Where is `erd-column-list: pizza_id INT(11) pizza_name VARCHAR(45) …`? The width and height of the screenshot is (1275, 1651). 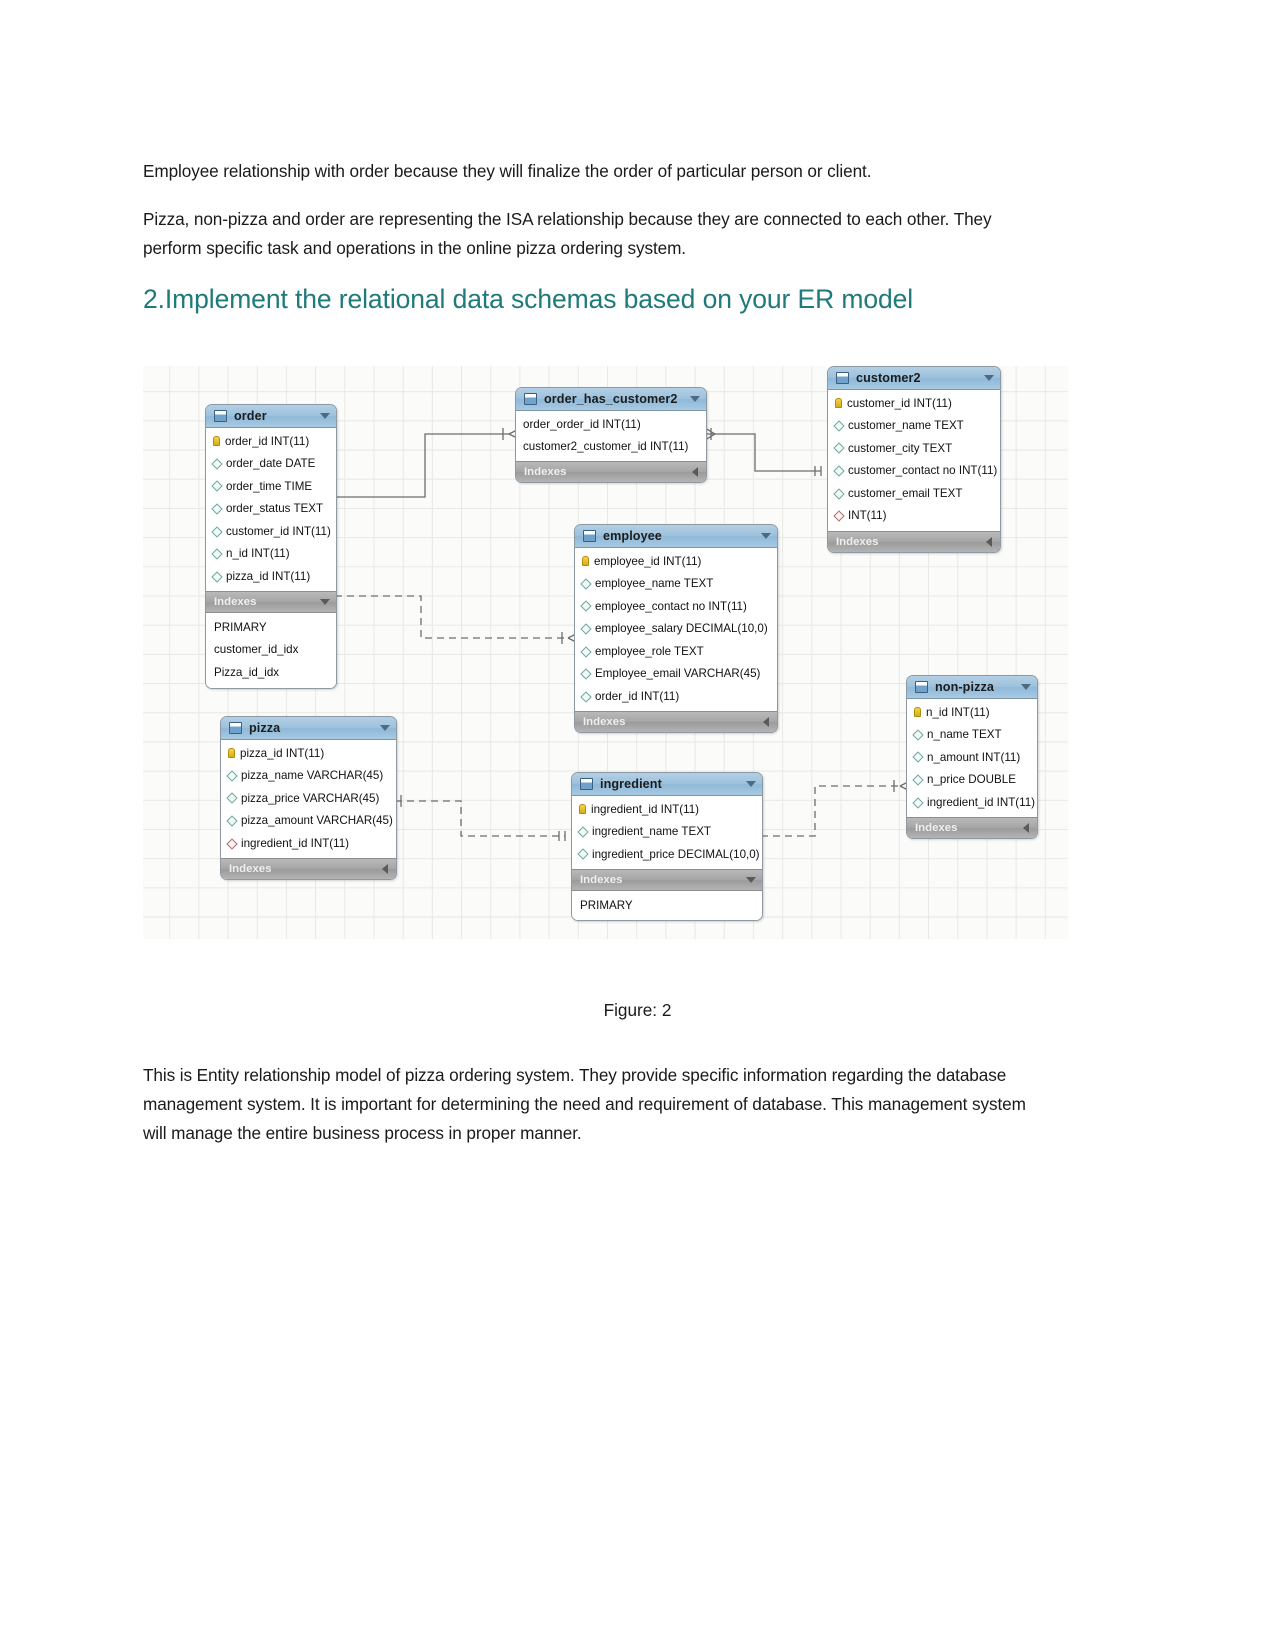
erd-column-list: pizza_id INT(11) pizza_name VARCHAR(45) … is located at coordinates (308, 799).